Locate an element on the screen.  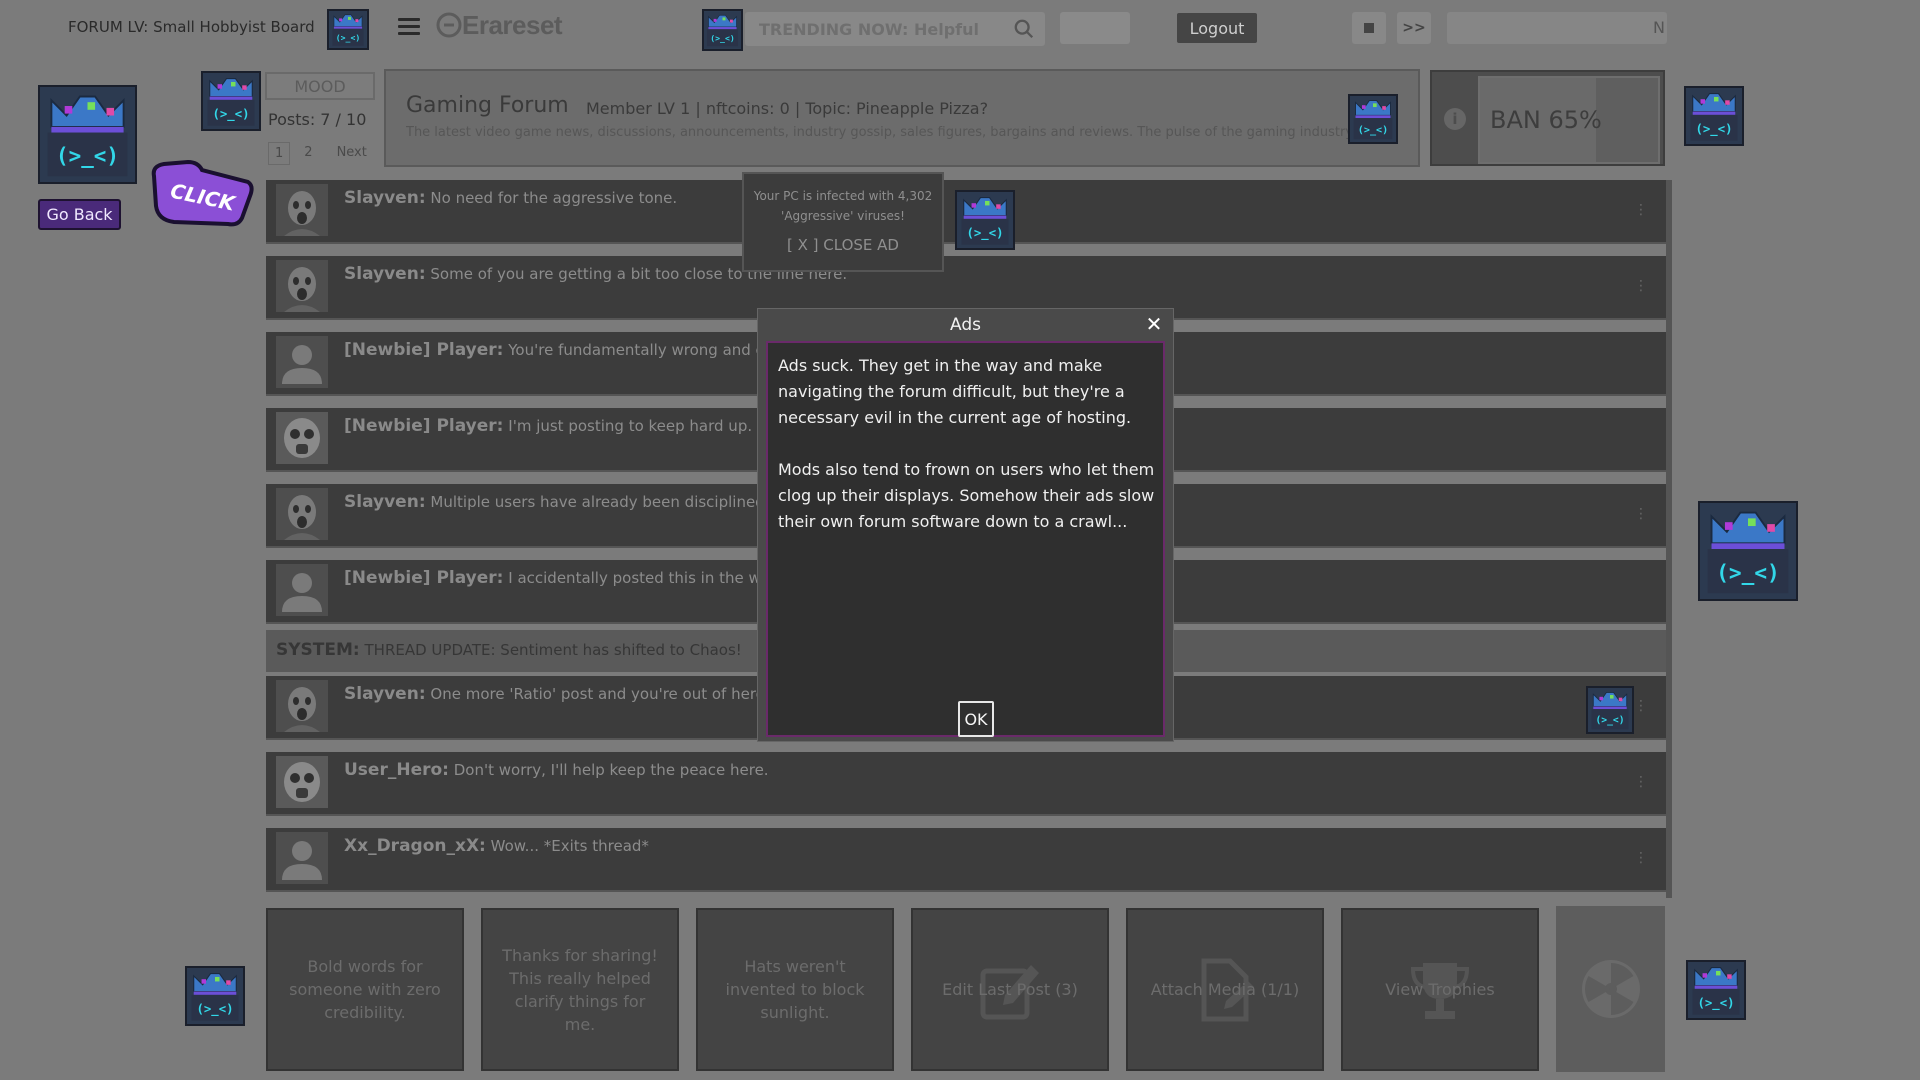
brand-logo: Erareset is located at coordinates (499, 25).